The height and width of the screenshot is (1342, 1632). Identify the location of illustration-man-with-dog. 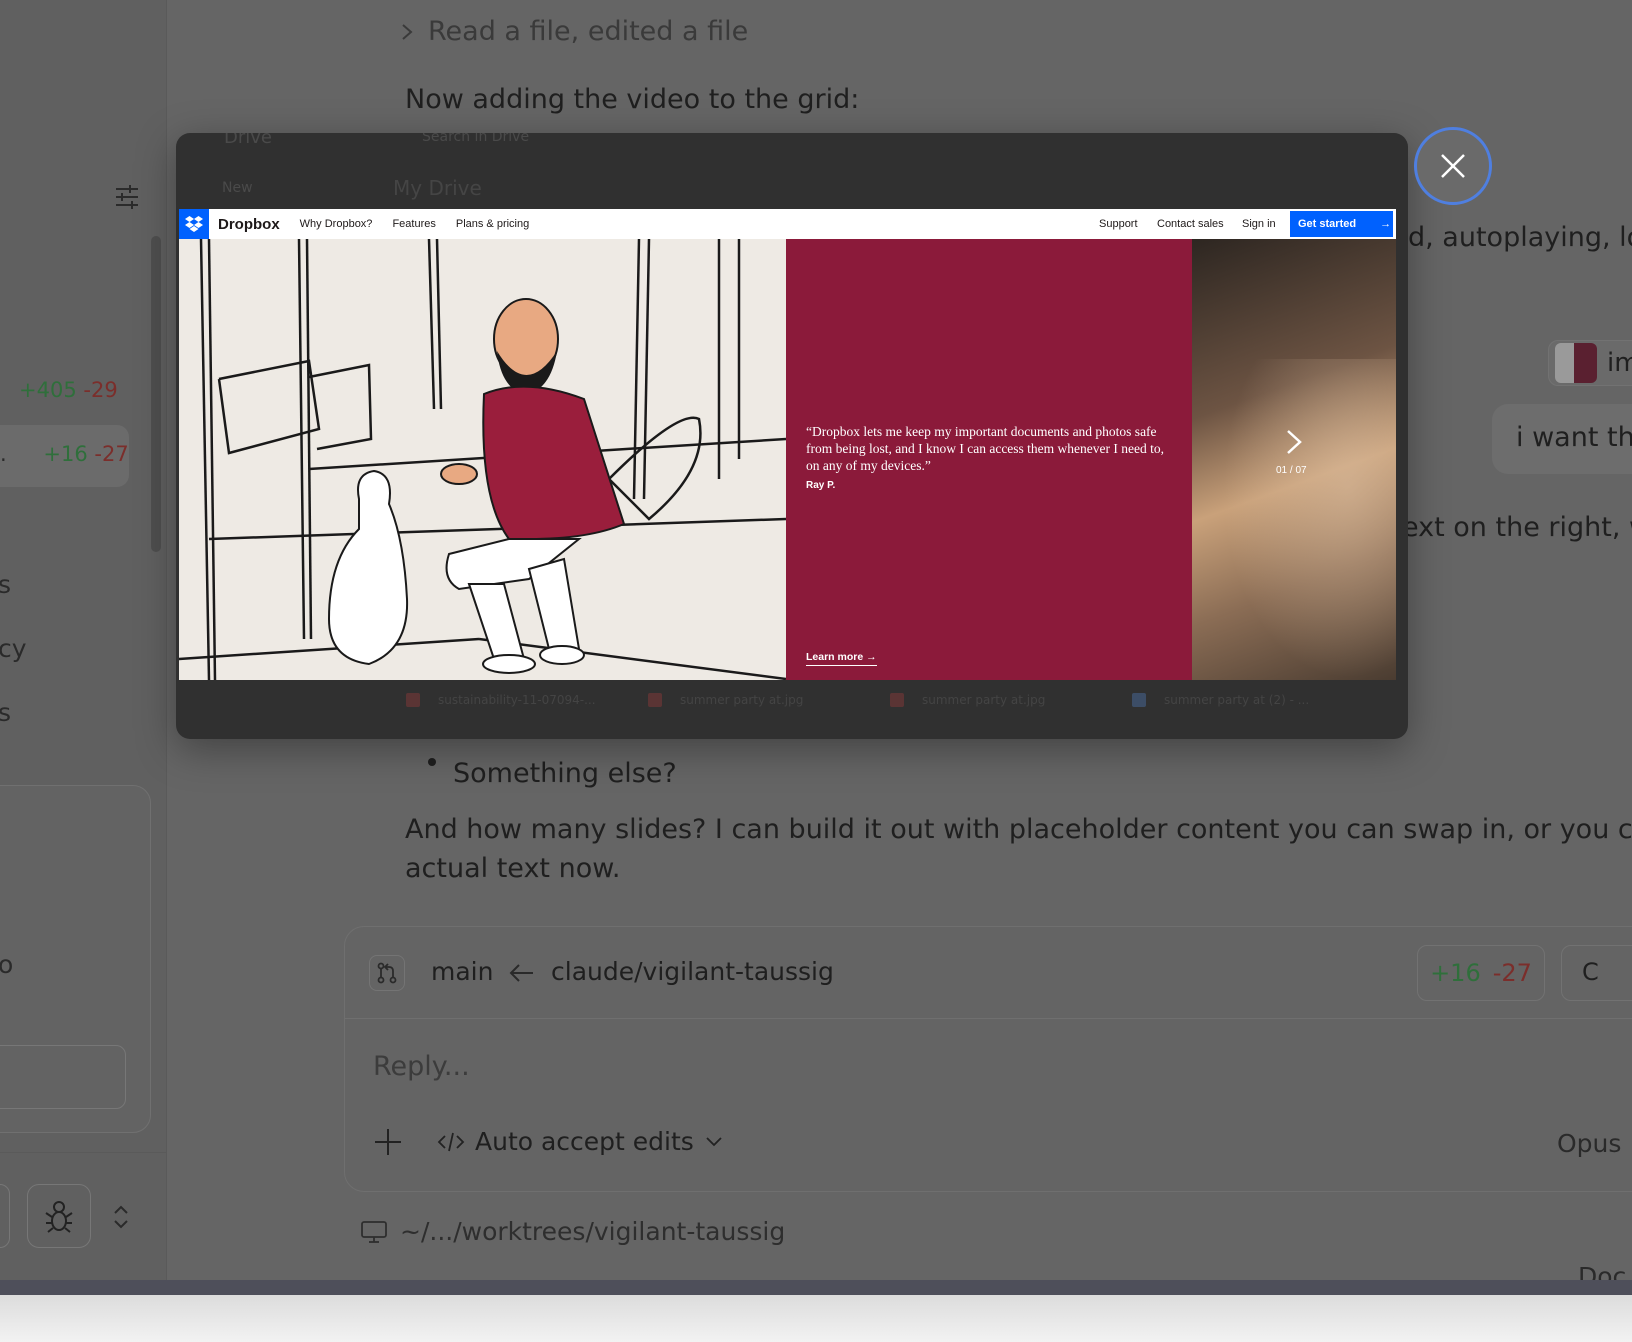
(482, 459).